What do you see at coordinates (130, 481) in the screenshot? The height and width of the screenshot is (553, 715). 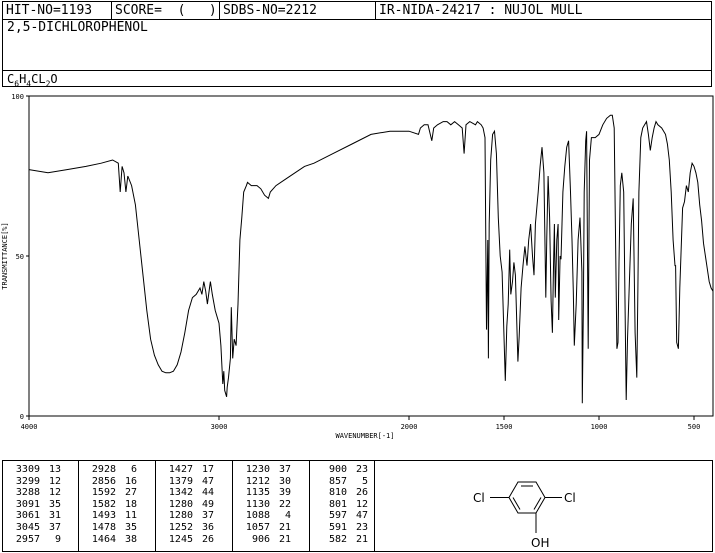 I see `peak-transmittance: 16` at bounding box center [130, 481].